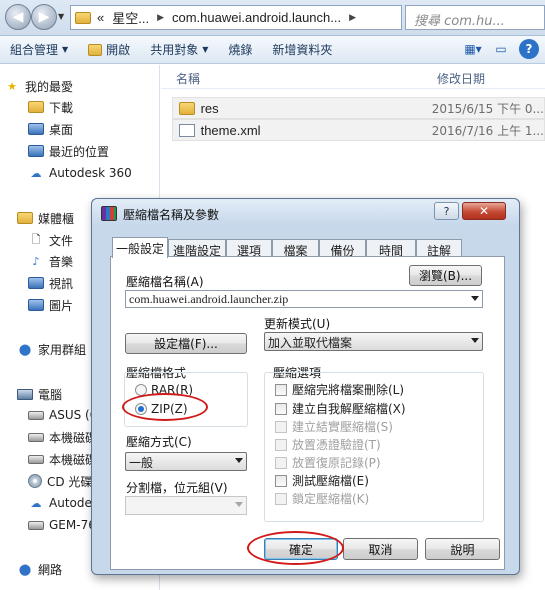 This screenshot has height=590, width=545. What do you see at coordinates (186, 505) in the screenshot?
I see `split-volume-input` at bounding box center [186, 505].